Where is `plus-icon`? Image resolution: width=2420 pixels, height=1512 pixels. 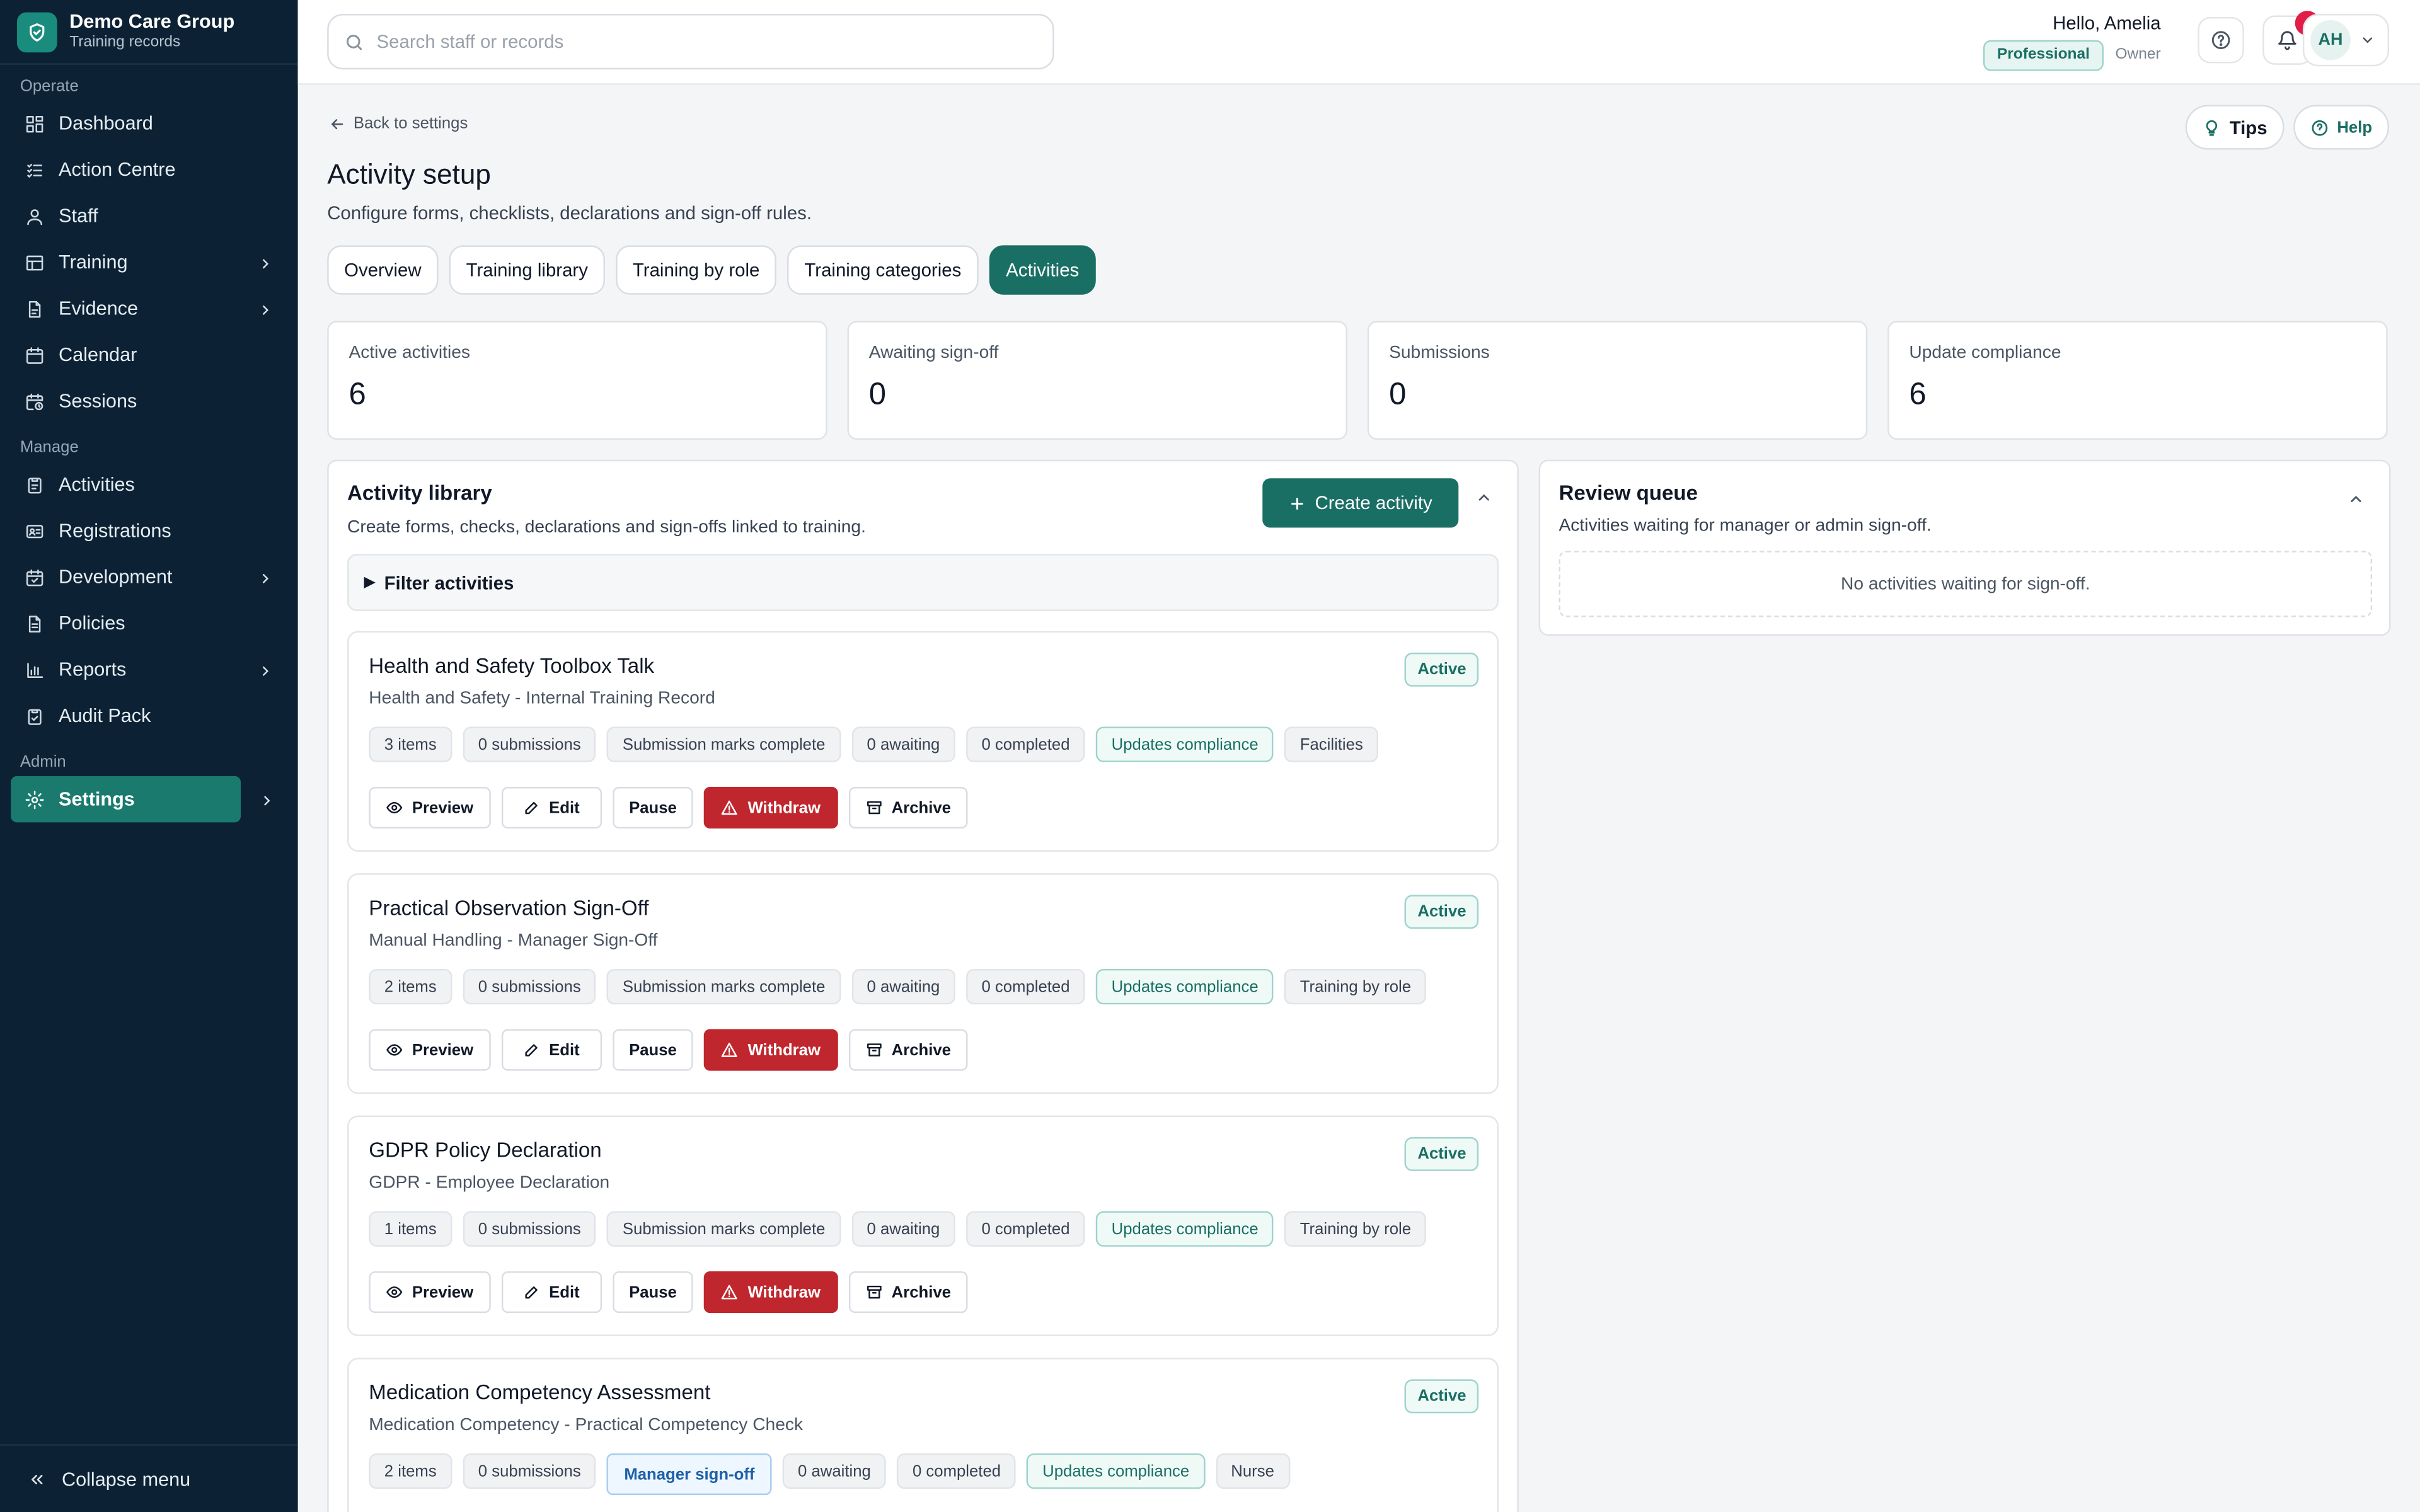
plus-icon is located at coordinates (1298, 503).